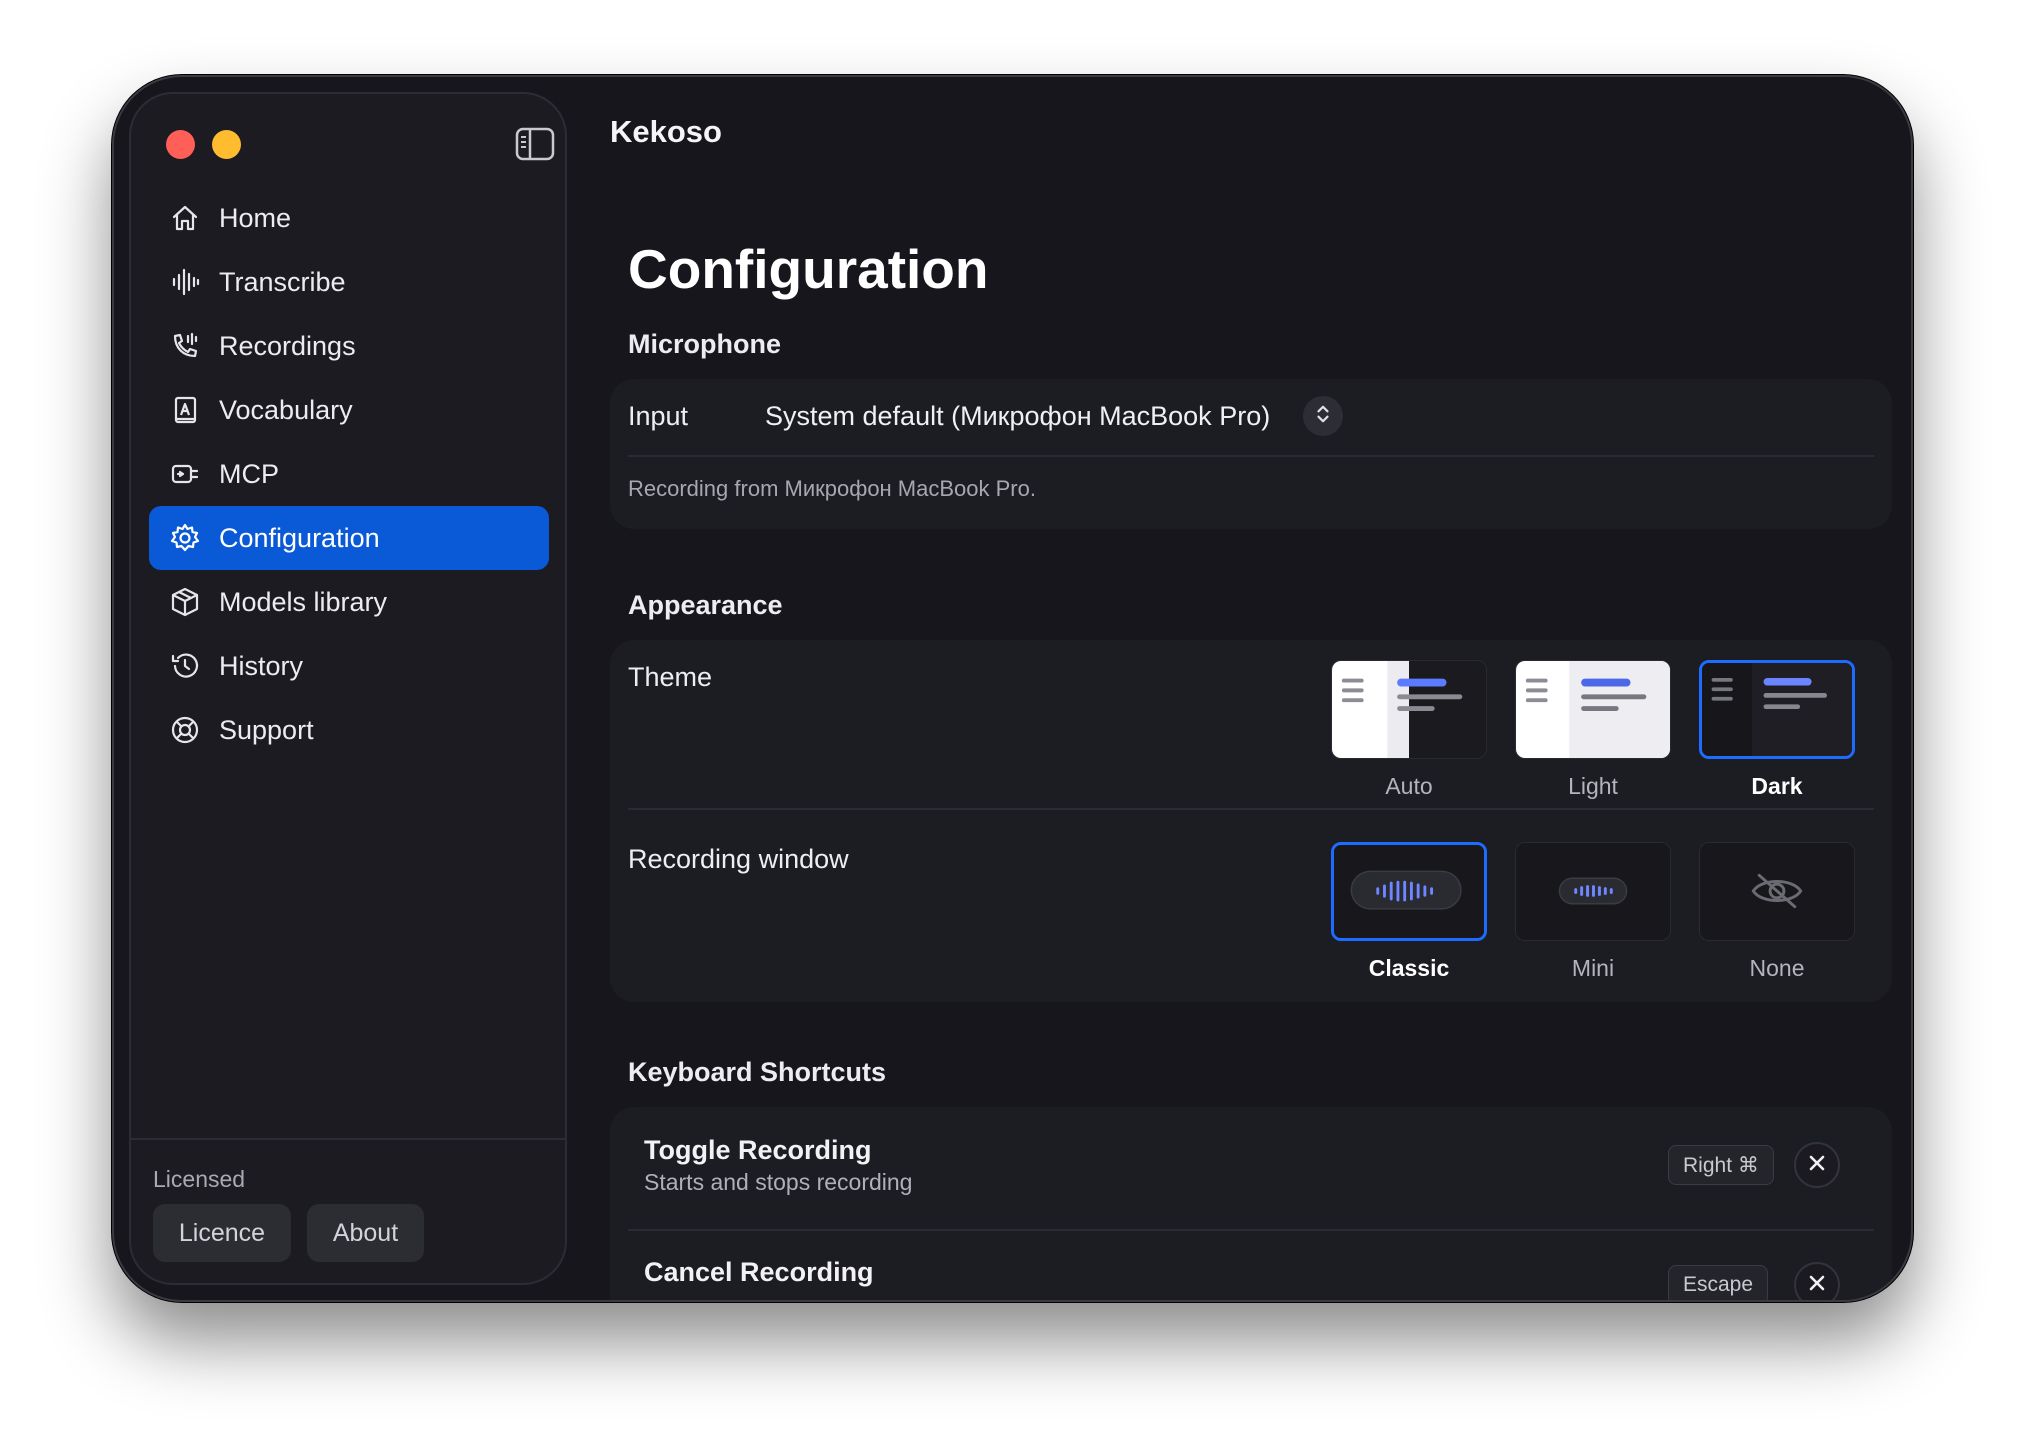 This screenshot has width=2024, height=1448. I want to click on close-window-button, so click(180, 144).